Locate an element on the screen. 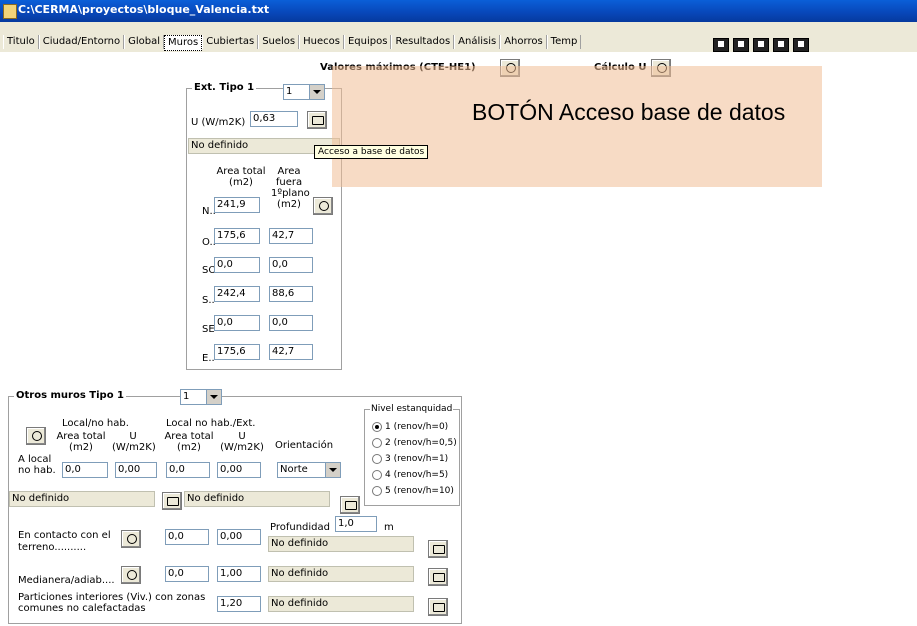 Image resolution: width=917 pixels, height=626 pixels. area-fuera-o: 42,7 is located at coordinates (291, 236).